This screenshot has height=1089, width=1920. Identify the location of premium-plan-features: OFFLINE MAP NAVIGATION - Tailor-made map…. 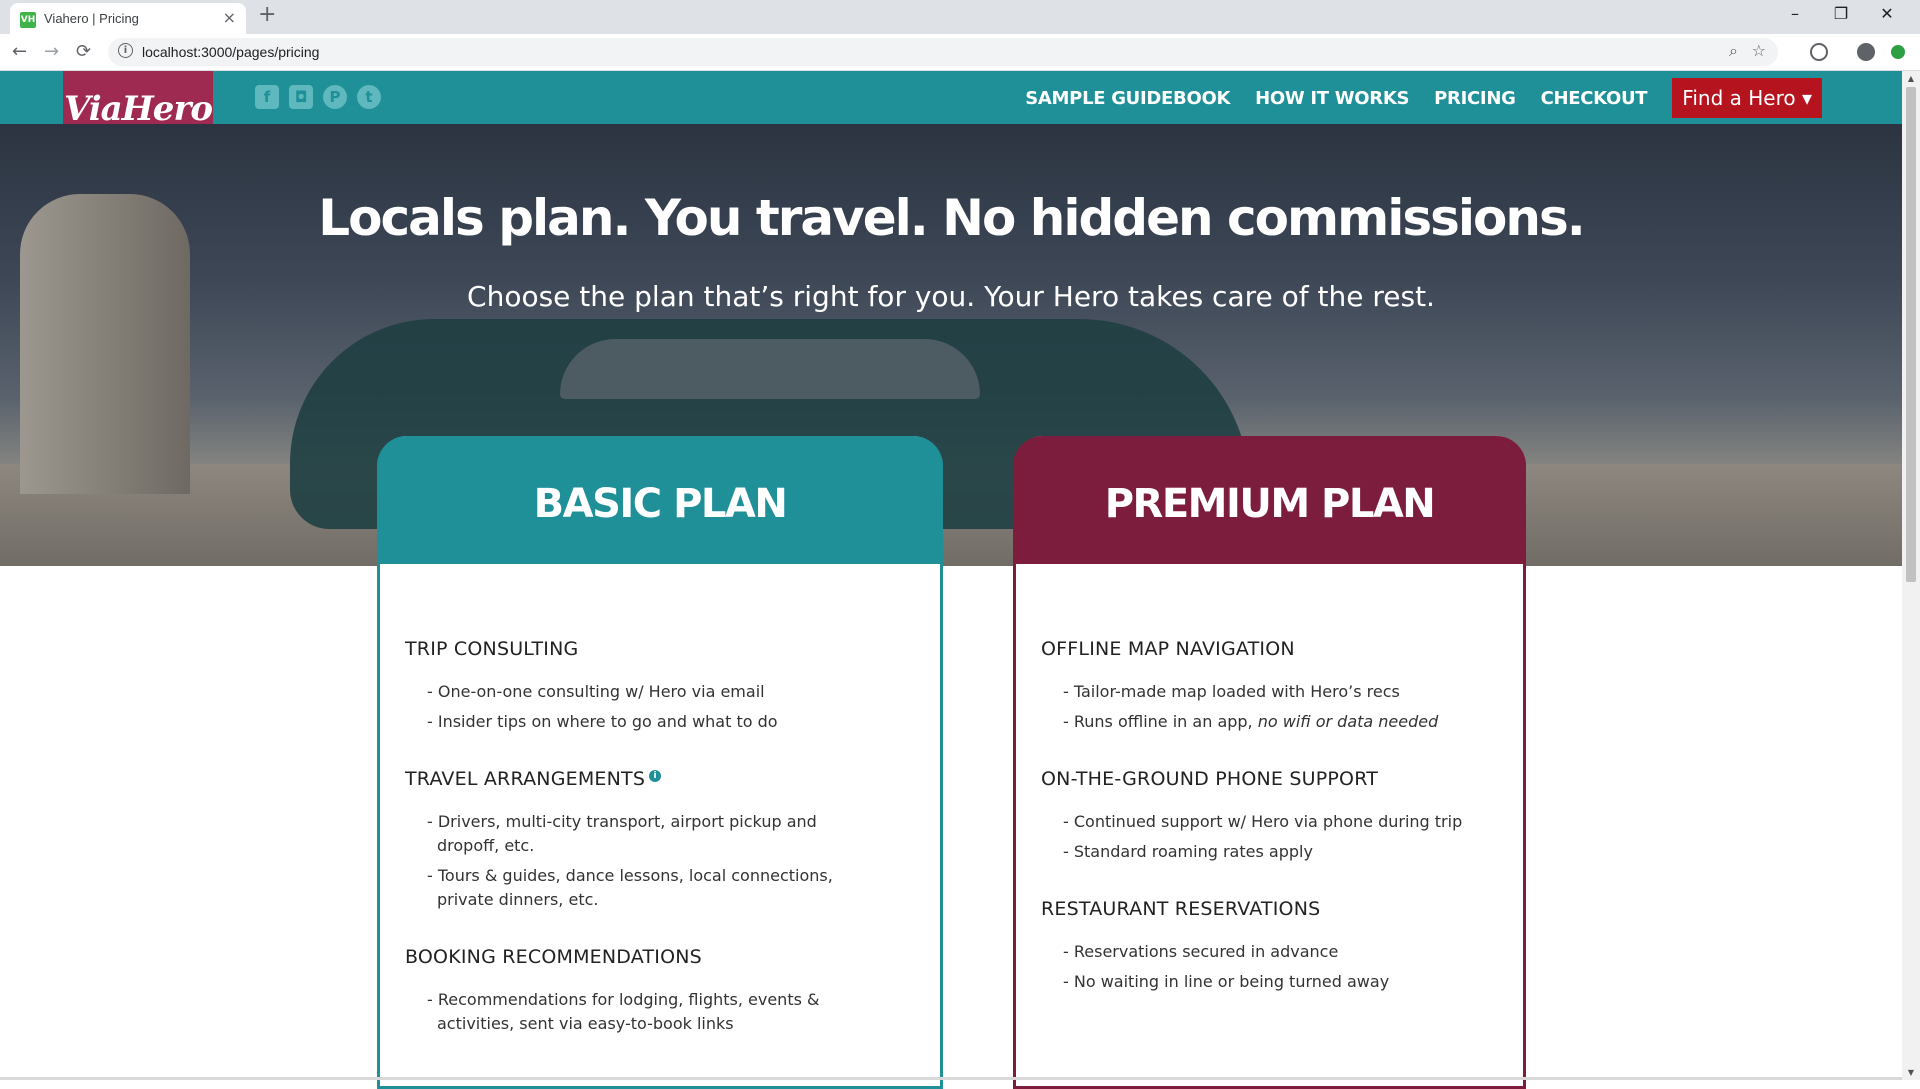
(1269, 833).